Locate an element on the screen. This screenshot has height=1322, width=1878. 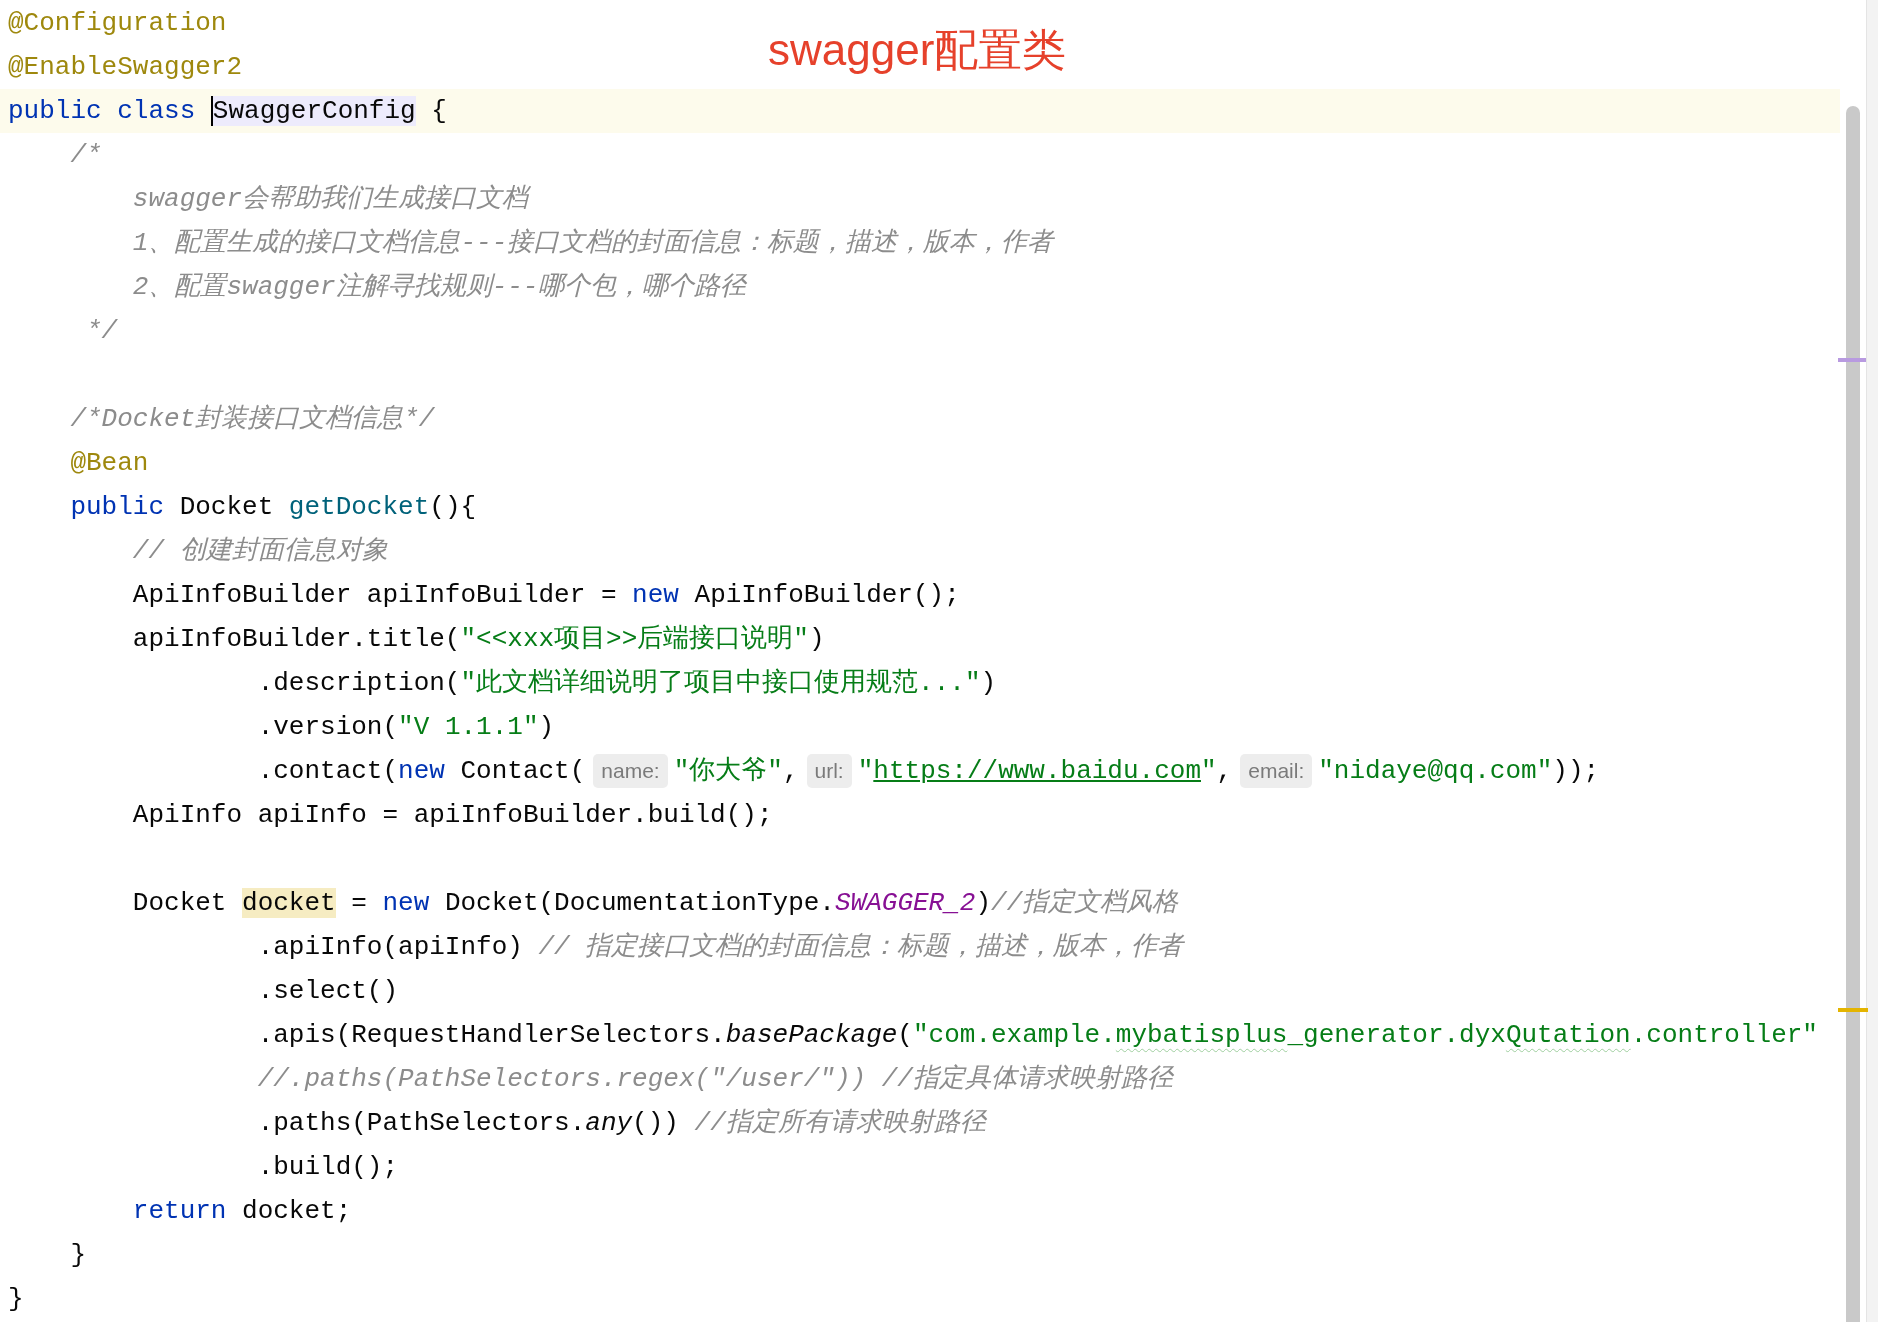
code-text: 1、配置生成的接口文档信息---接口文档的封面信息：标题，描述，版本，作者 is located at coordinates (592, 243).